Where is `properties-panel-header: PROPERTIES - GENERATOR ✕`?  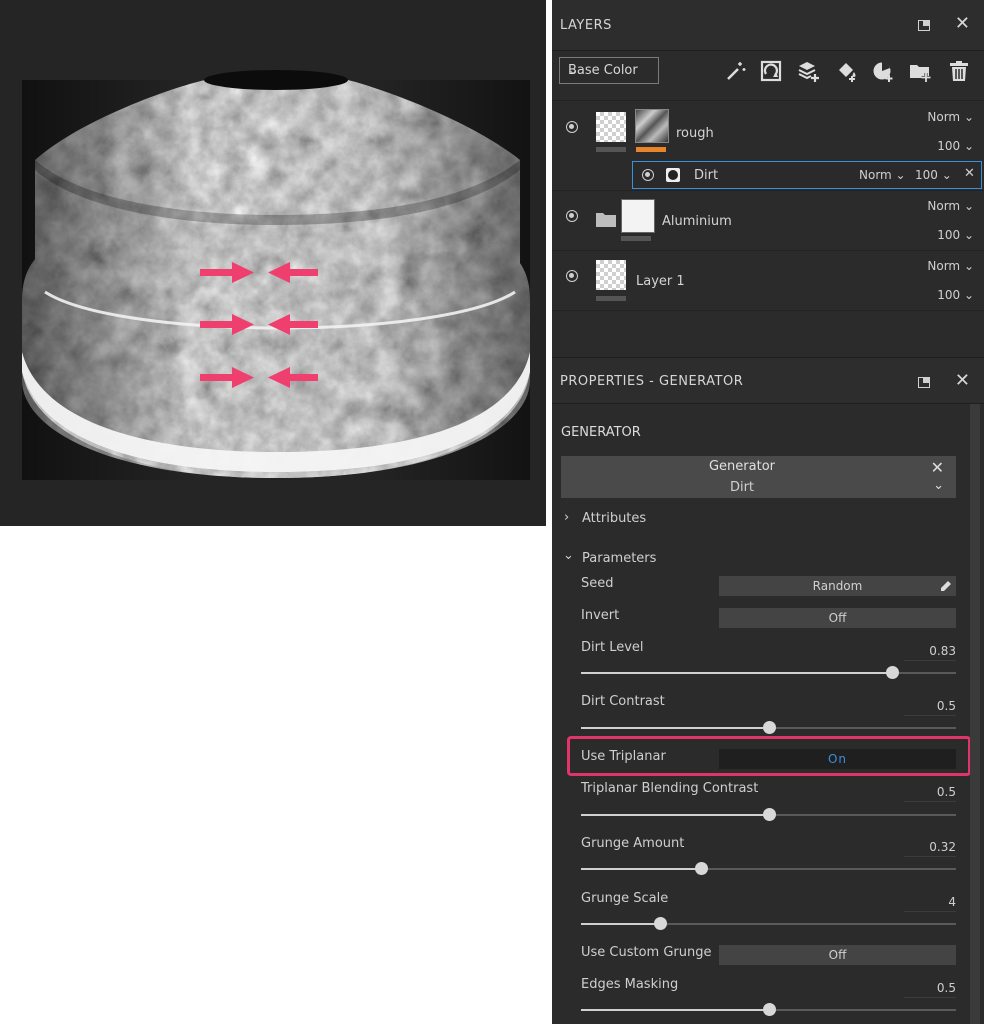
properties-panel-header: PROPERTIES - GENERATOR ✕ is located at coordinates (768, 381).